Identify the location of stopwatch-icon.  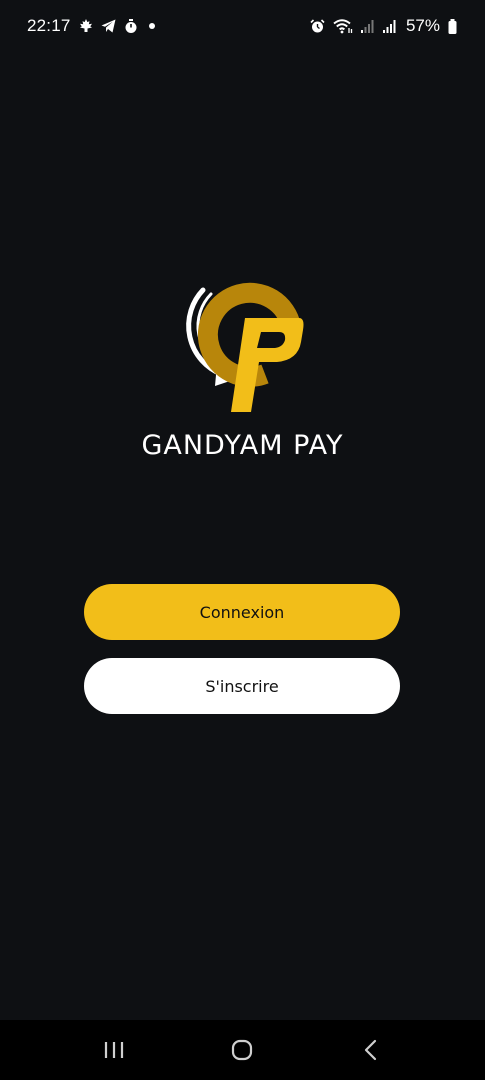
(131, 26).